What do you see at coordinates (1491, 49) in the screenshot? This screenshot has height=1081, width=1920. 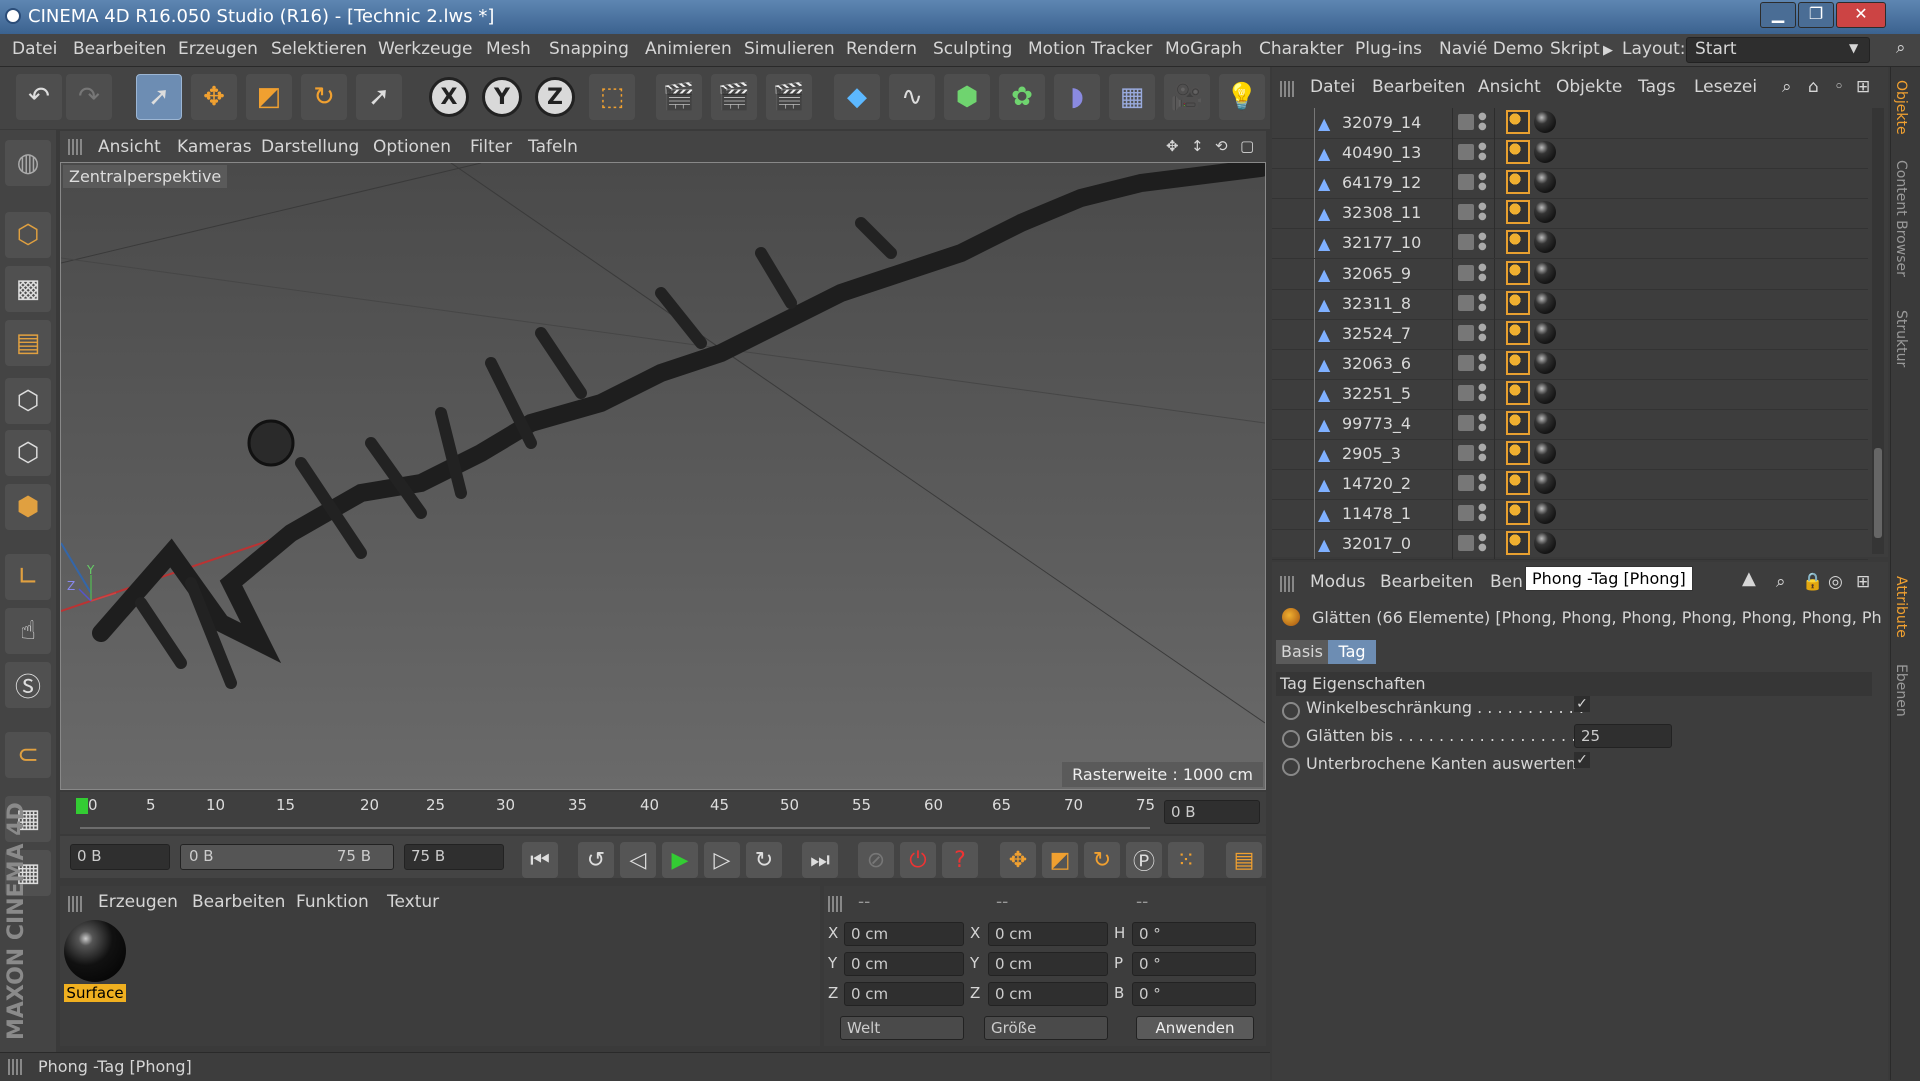 I see `menu-navie-demo: Navié Demo` at bounding box center [1491, 49].